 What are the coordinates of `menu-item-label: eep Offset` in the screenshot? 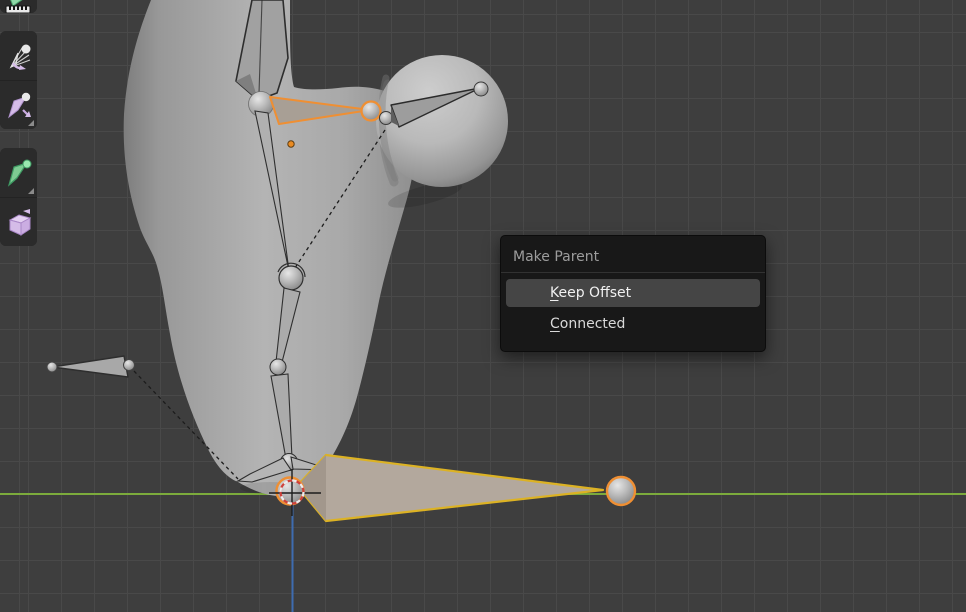 It's located at (595, 293).